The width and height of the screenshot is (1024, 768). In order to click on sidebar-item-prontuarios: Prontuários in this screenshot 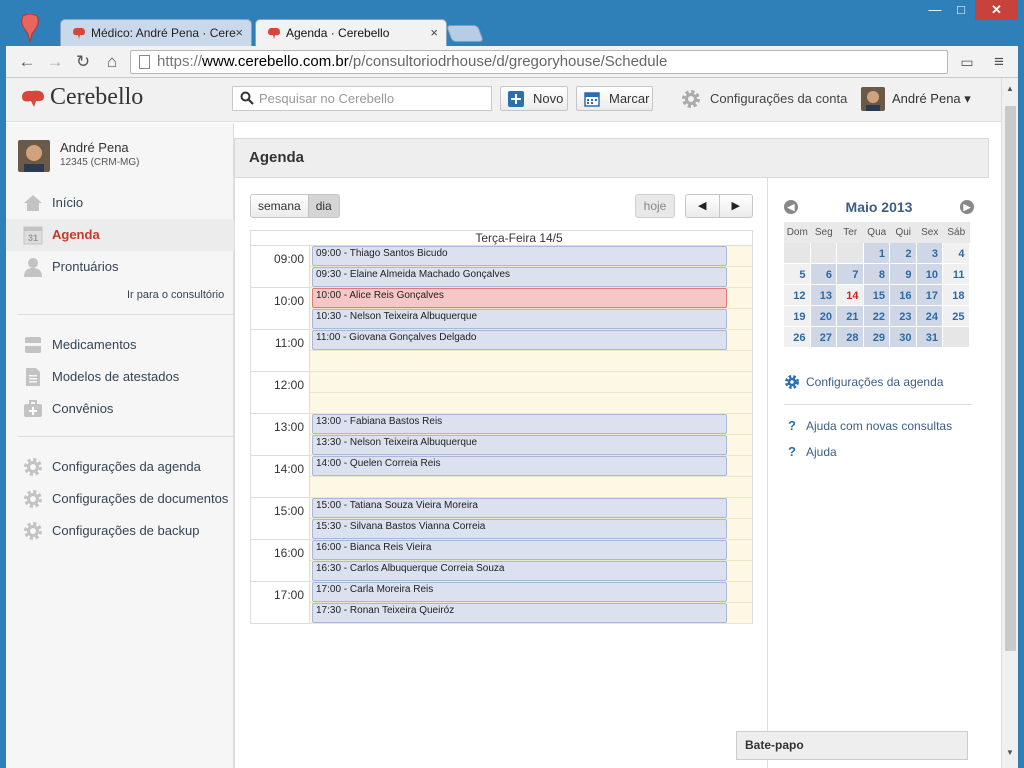, I will do `click(120, 267)`.